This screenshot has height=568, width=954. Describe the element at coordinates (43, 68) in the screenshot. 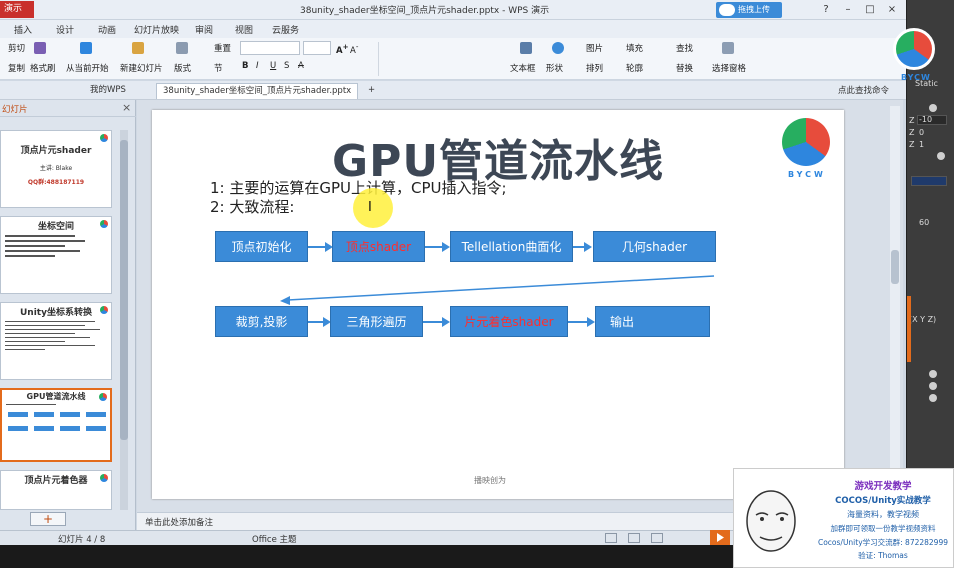

I see `format-painter-button: 格式刷` at that location.